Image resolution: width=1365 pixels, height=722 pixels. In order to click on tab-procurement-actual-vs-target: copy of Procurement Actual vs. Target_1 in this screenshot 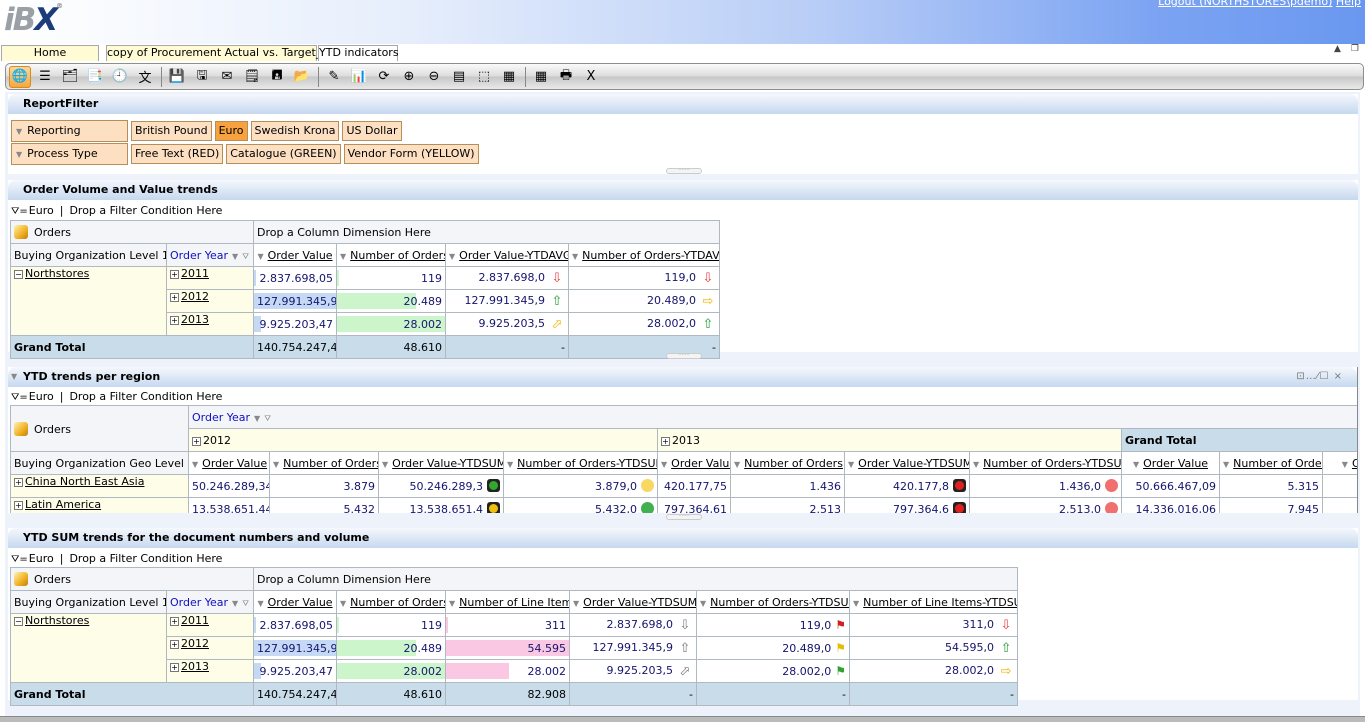, I will do `click(217, 53)`.